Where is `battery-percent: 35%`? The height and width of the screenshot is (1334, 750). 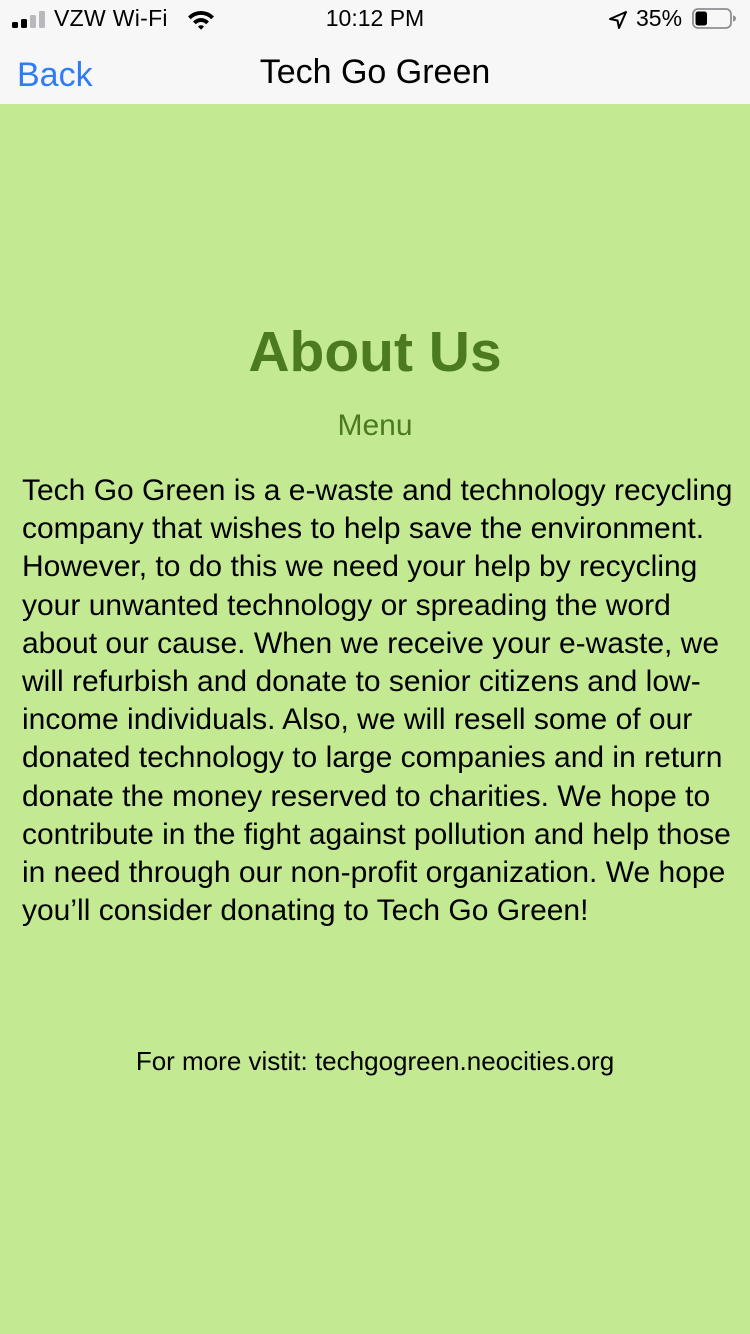 battery-percent: 35% is located at coordinates (659, 18).